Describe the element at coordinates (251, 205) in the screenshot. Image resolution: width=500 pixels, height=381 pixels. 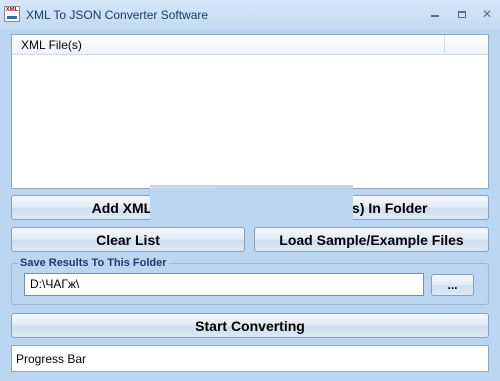
I see `overlay-occlusion` at that location.